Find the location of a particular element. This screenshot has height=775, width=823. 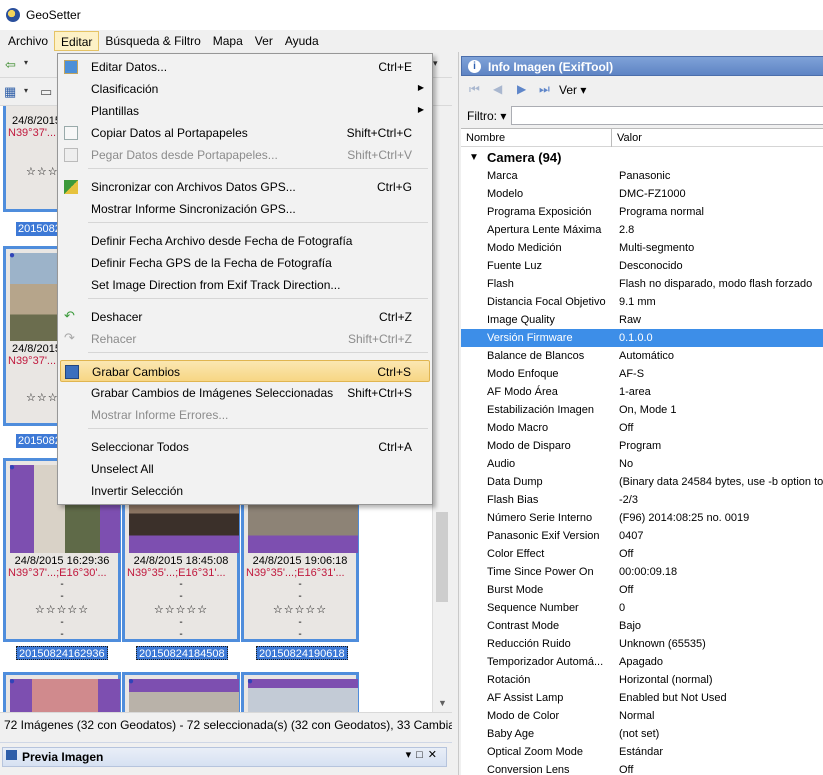

menu-item-shortcut: Shift+Ctrl+S is located at coordinates (379, 393).